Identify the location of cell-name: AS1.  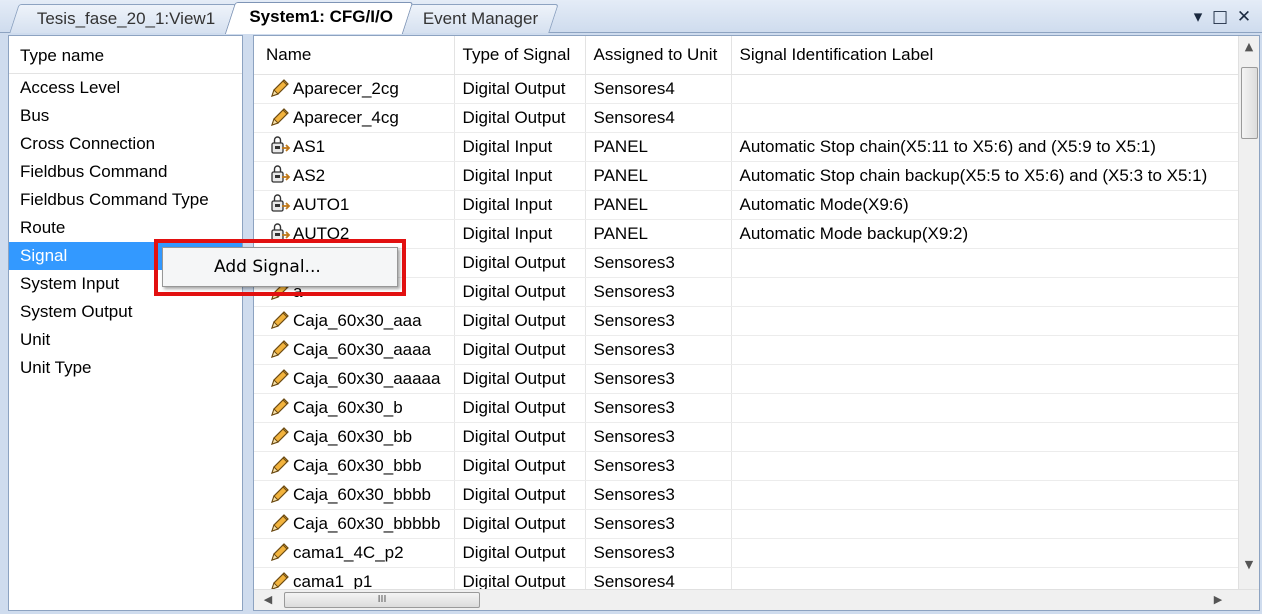
(354, 147).